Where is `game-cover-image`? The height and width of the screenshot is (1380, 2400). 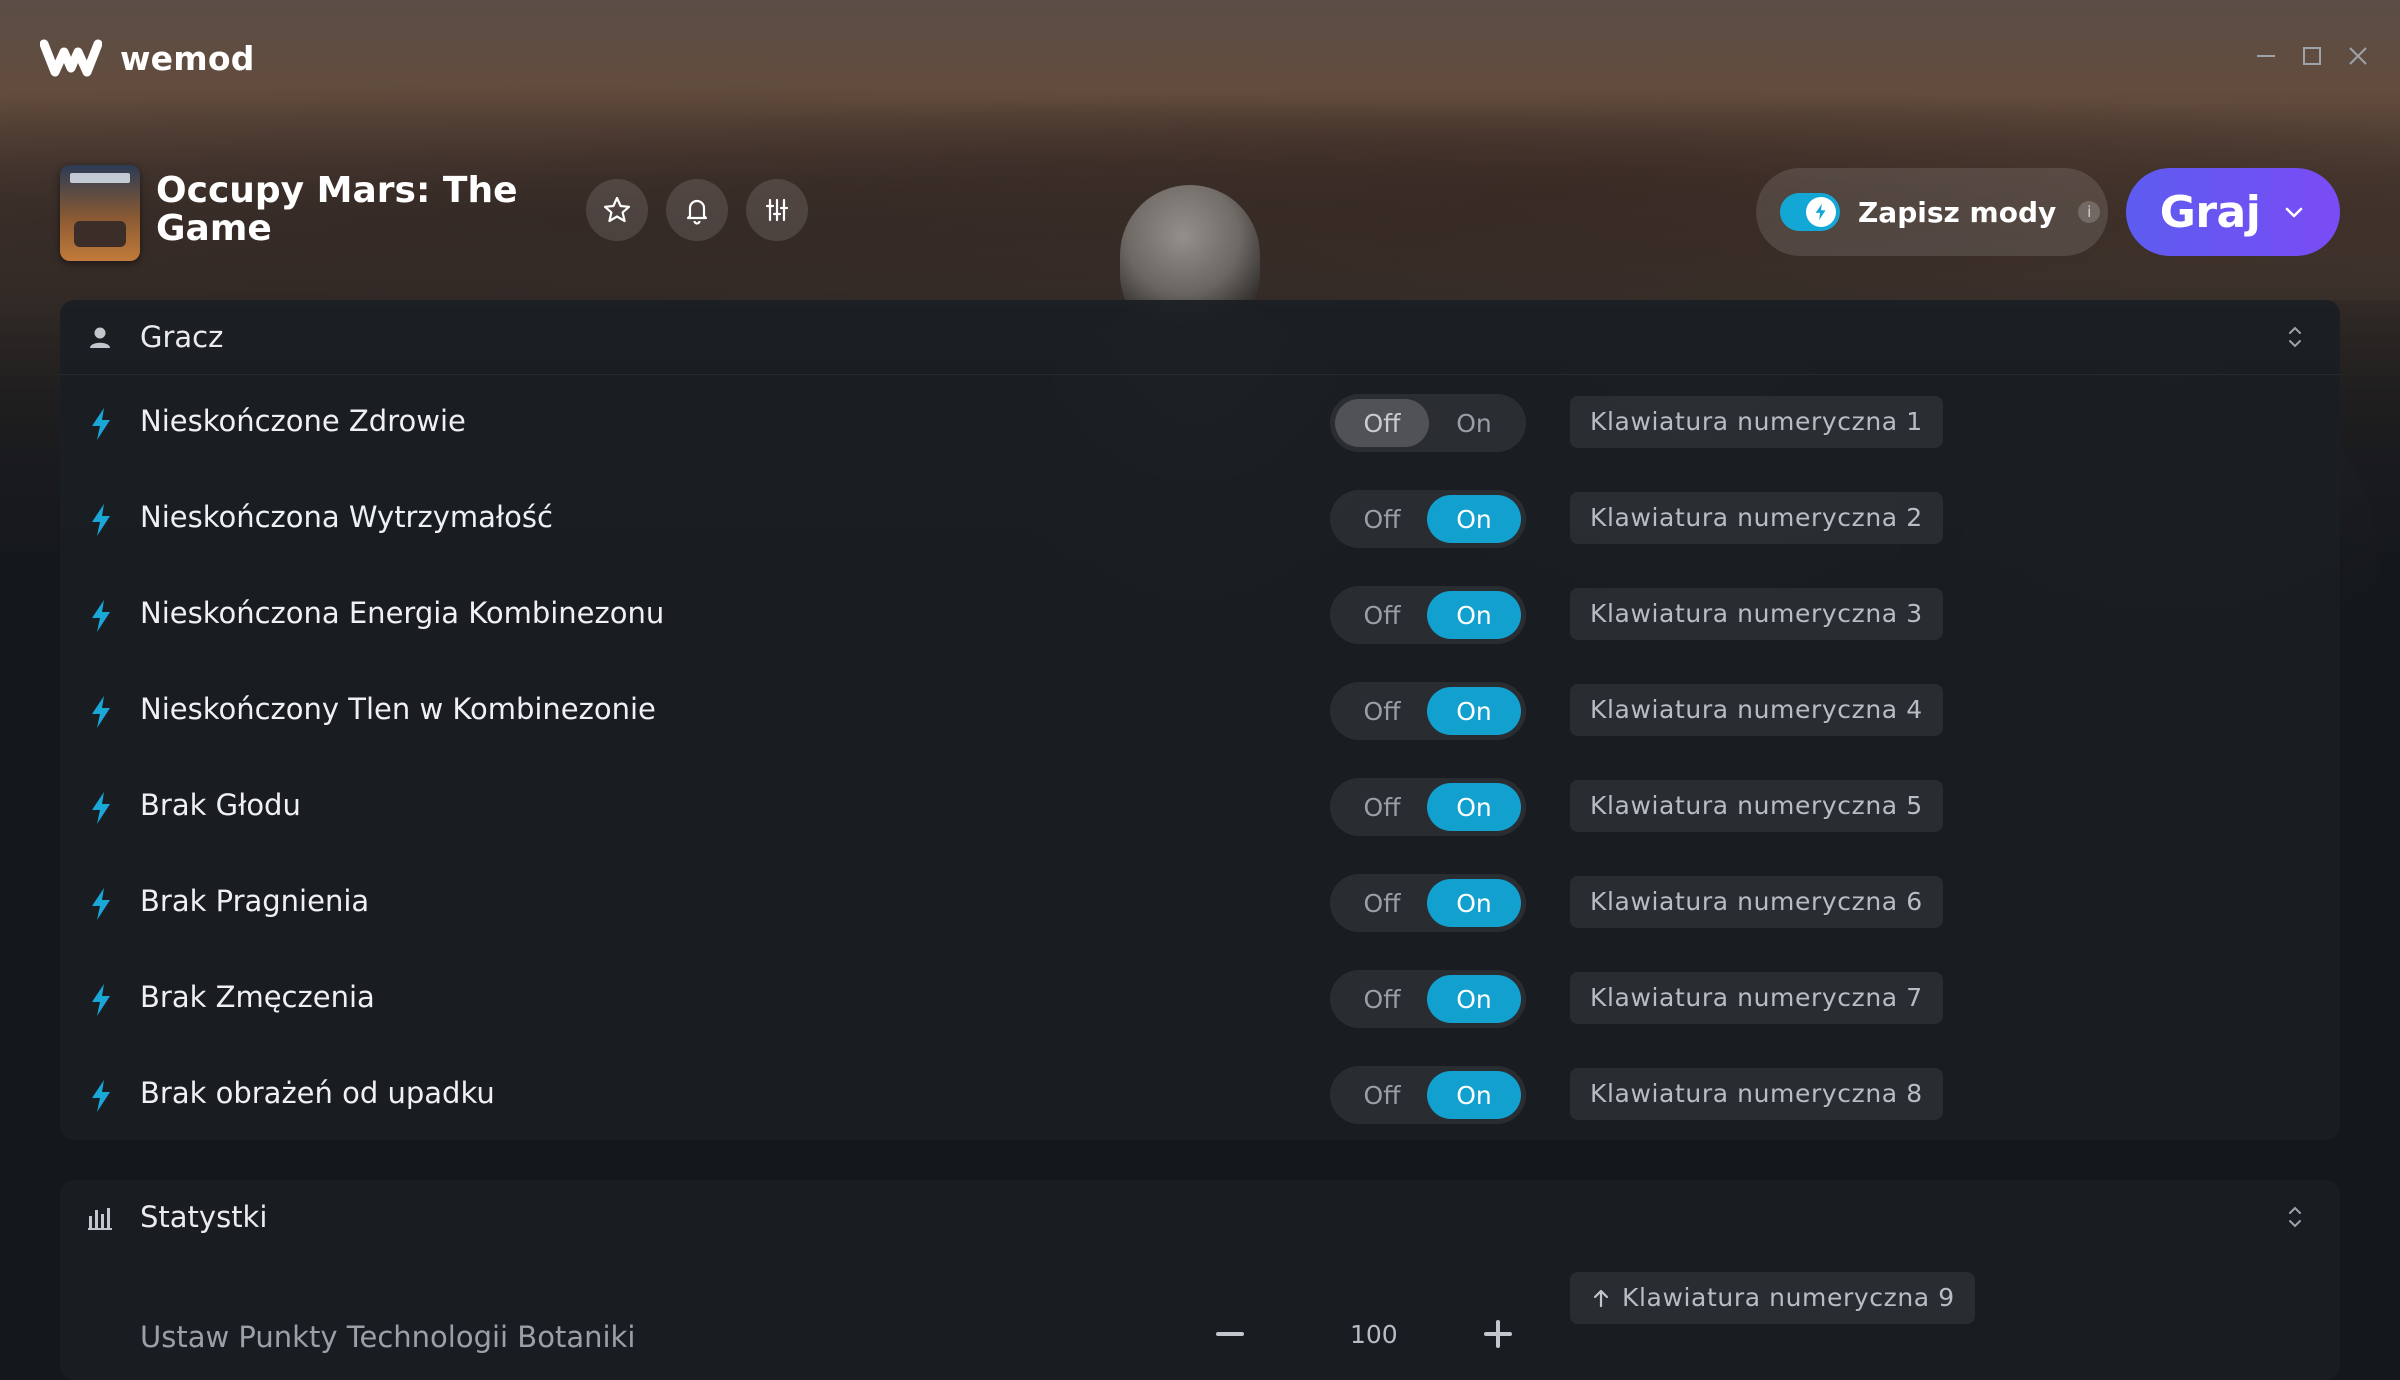 game-cover-image is located at coordinates (100, 213).